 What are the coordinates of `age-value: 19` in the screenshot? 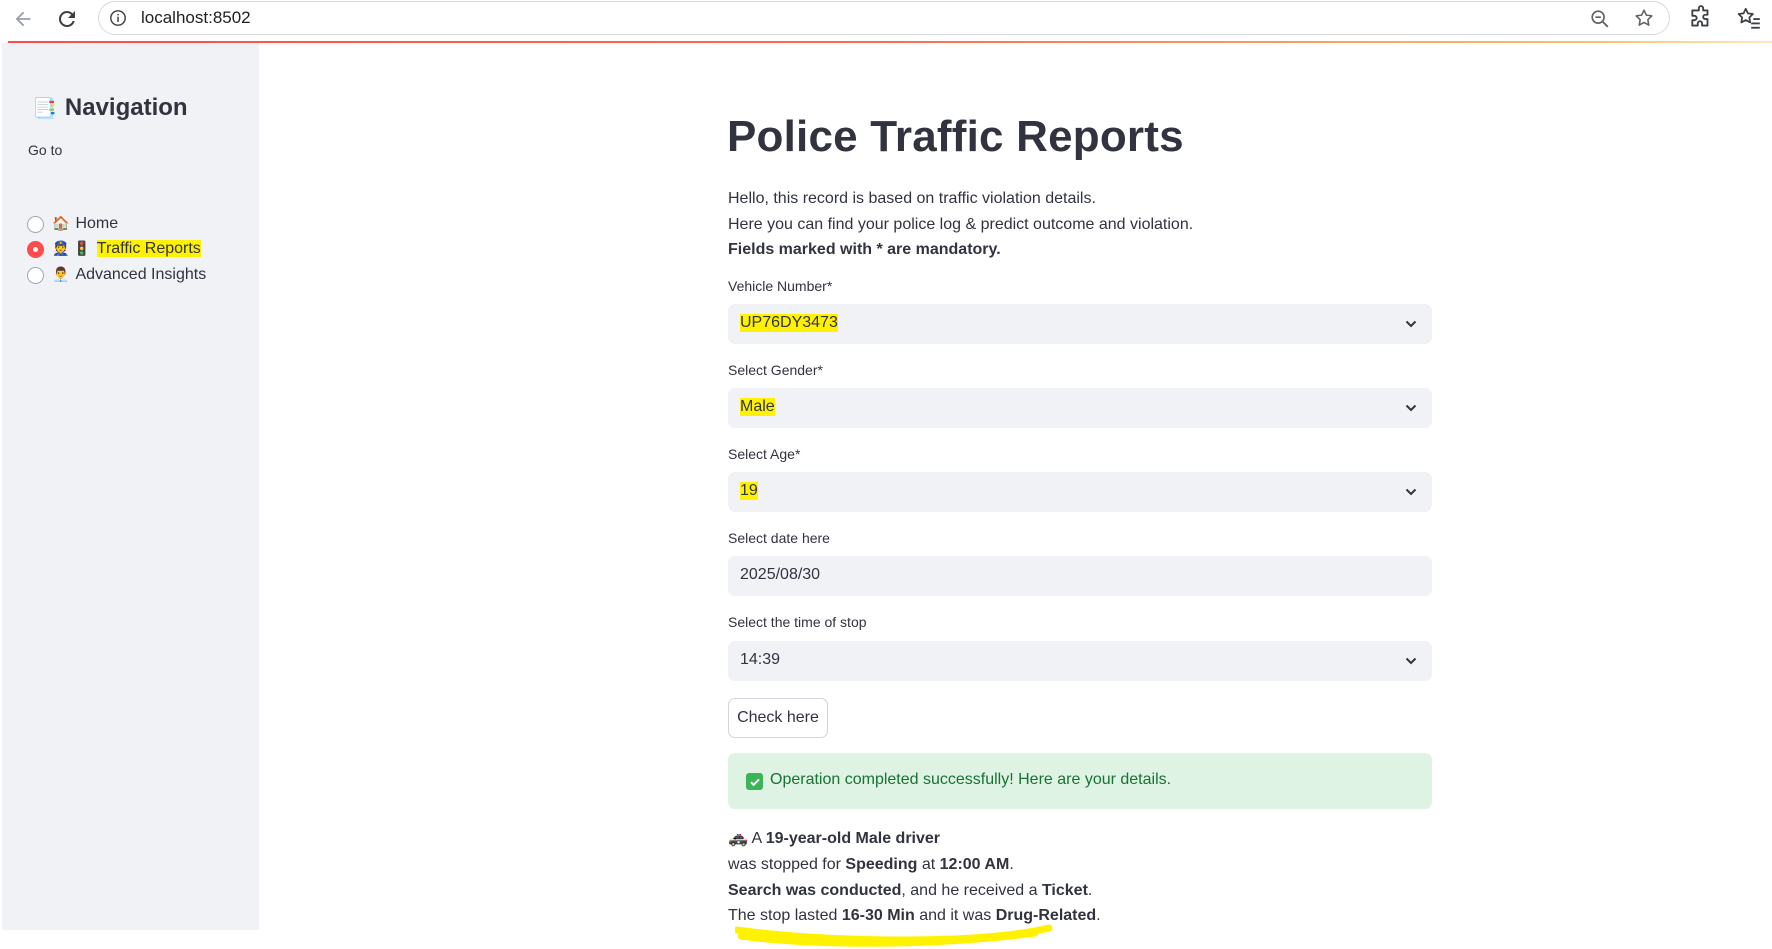 It's located at (749, 491).